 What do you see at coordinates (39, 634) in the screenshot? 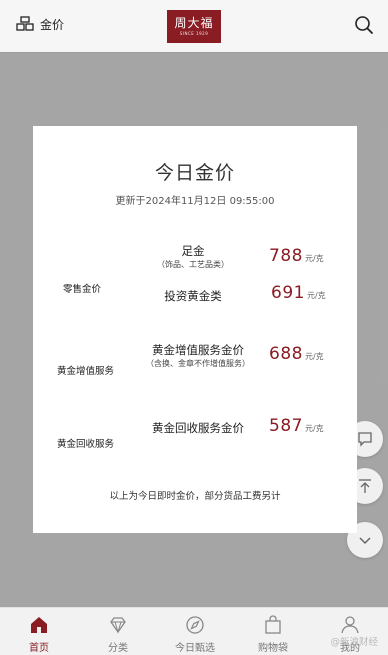
I see `nav-item-home: 首页` at bounding box center [39, 634].